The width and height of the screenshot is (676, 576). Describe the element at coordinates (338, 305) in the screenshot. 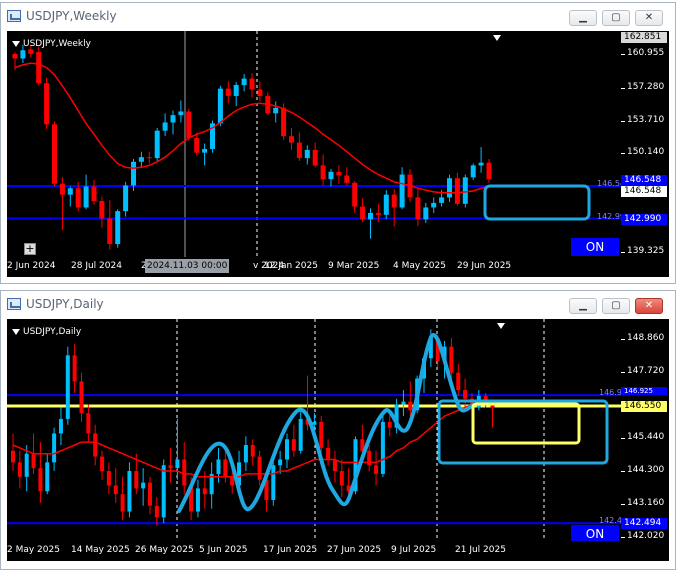

I see `daily-titlebar: USDJPY,Daily ▁ ▢ ✕` at that location.